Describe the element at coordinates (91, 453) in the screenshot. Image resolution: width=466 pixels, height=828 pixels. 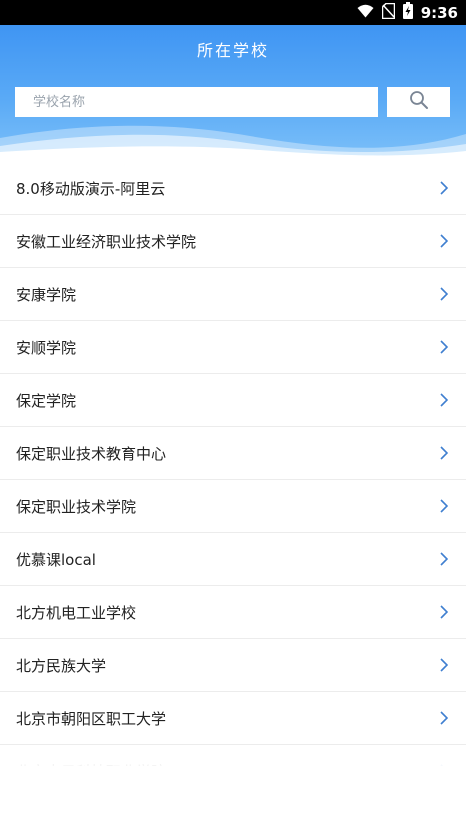
I see `school-name: 保定职业技术教育中心` at that location.